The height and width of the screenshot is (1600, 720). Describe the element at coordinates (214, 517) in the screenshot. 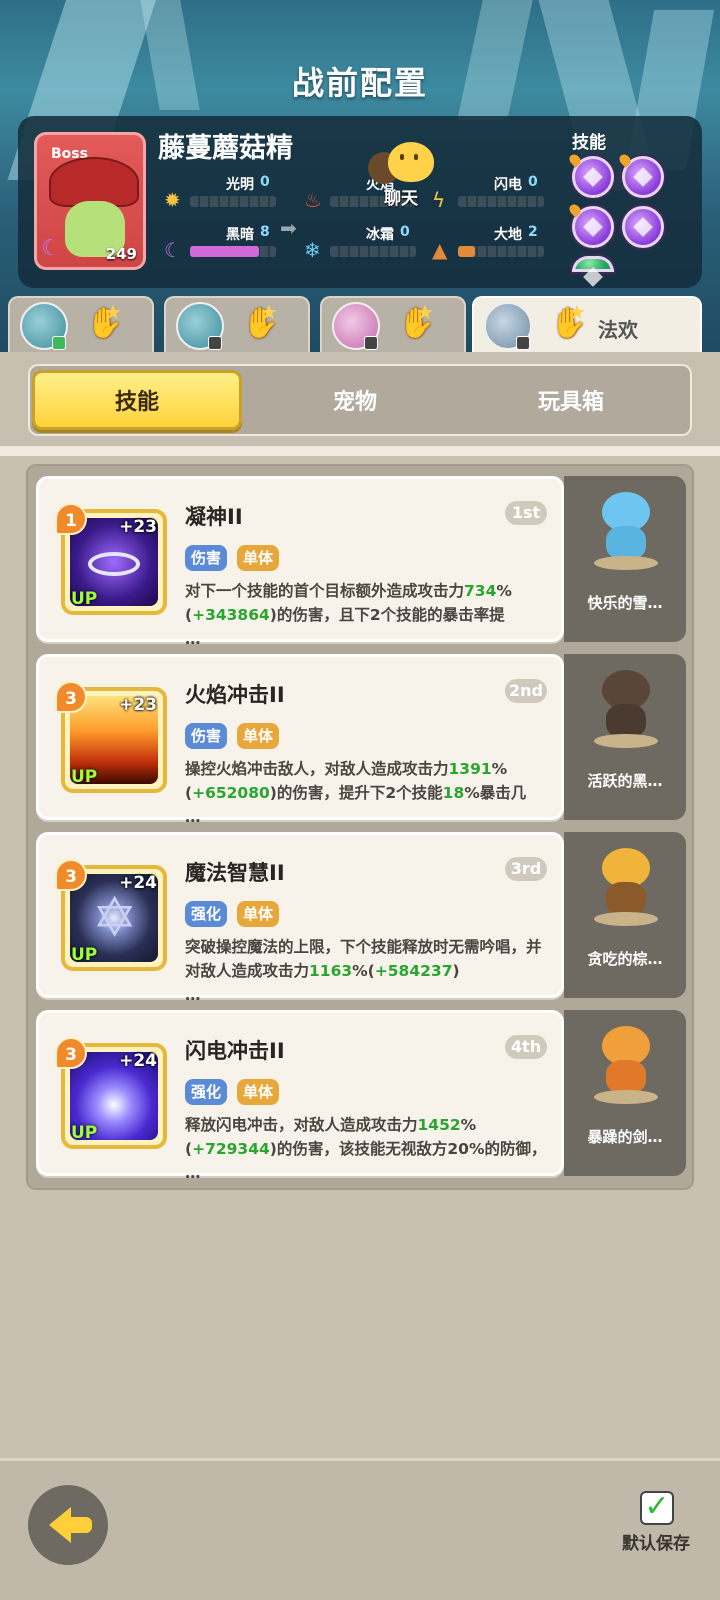

I see `skill-title: 凝神II` at that location.